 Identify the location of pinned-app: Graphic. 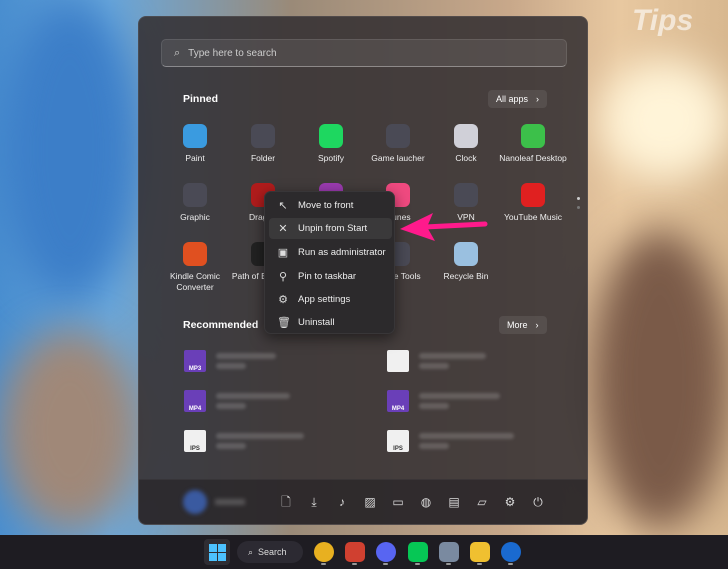
(195, 203).